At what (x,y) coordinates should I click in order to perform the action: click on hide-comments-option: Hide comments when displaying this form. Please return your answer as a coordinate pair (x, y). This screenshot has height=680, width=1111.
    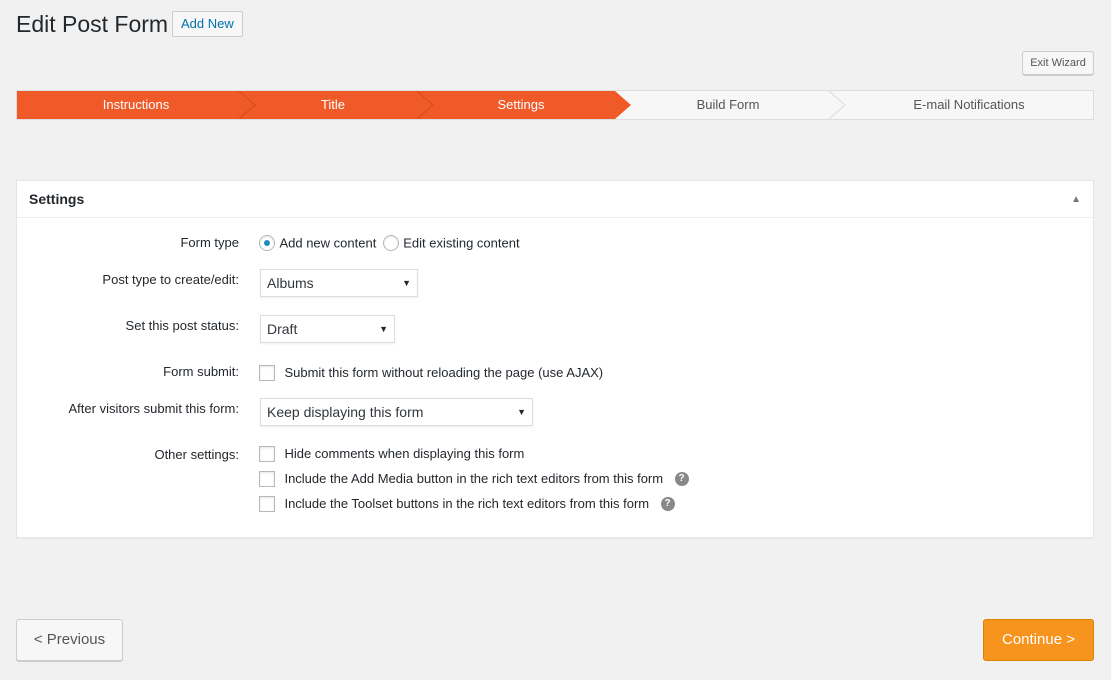
    Looking at the image, I should click on (391, 454).